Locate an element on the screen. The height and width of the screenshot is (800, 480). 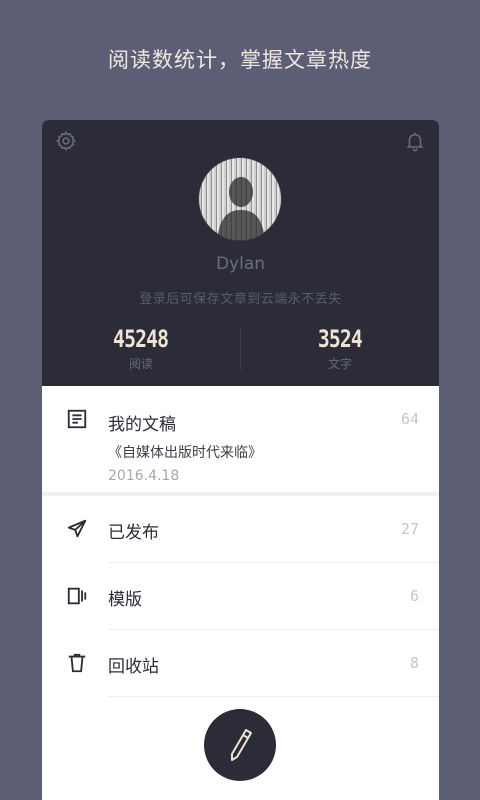
stat-words-value: 3524 is located at coordinates (340, 339).